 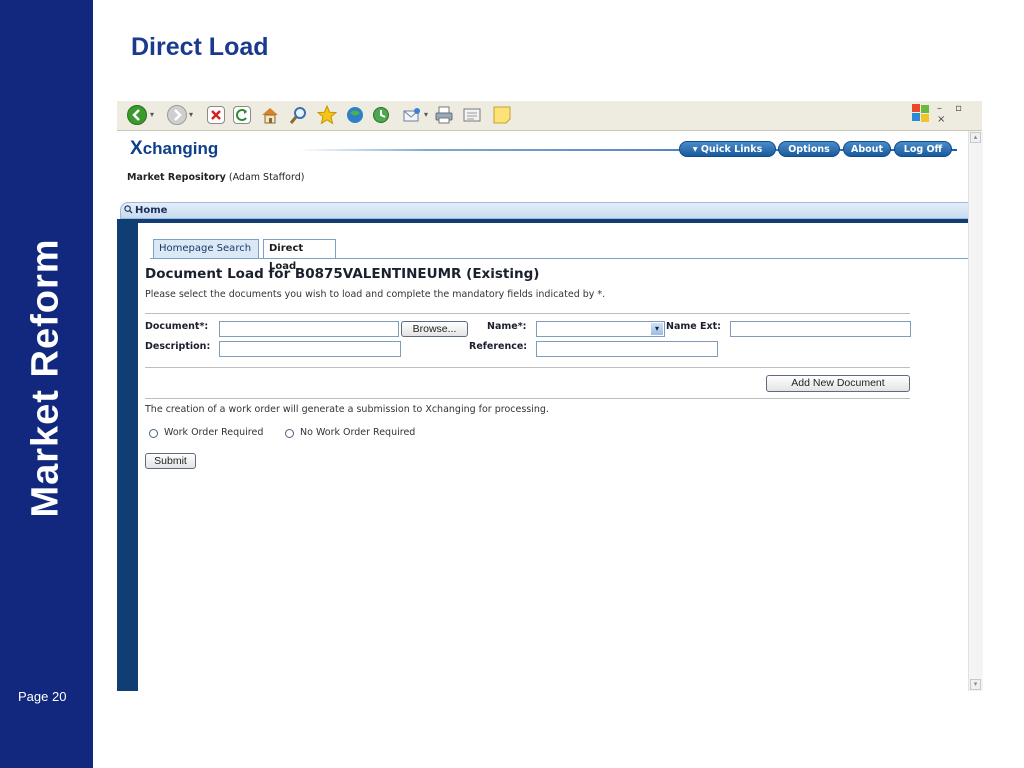 What do you see at coordinates (355, 115) in the screenshot?
I see `media-icon` at bounding box center [355, 115].